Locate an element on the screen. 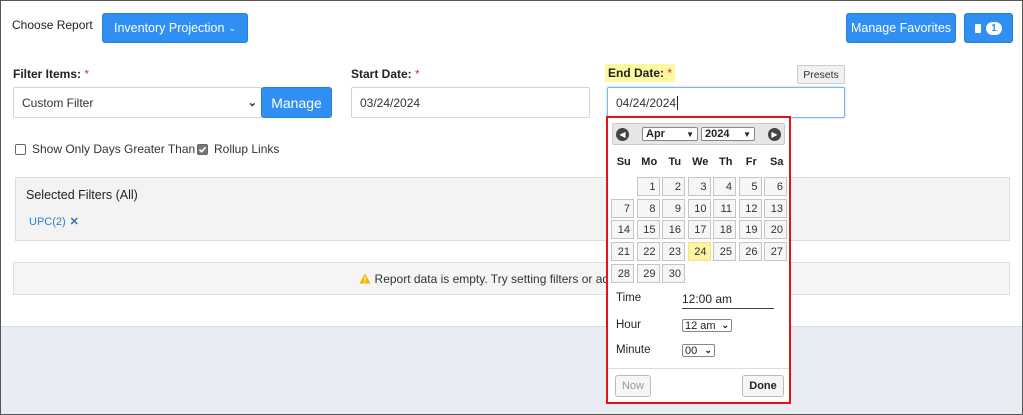  start-date-input: 03/24/2024 is located at coordinates (470, 102).